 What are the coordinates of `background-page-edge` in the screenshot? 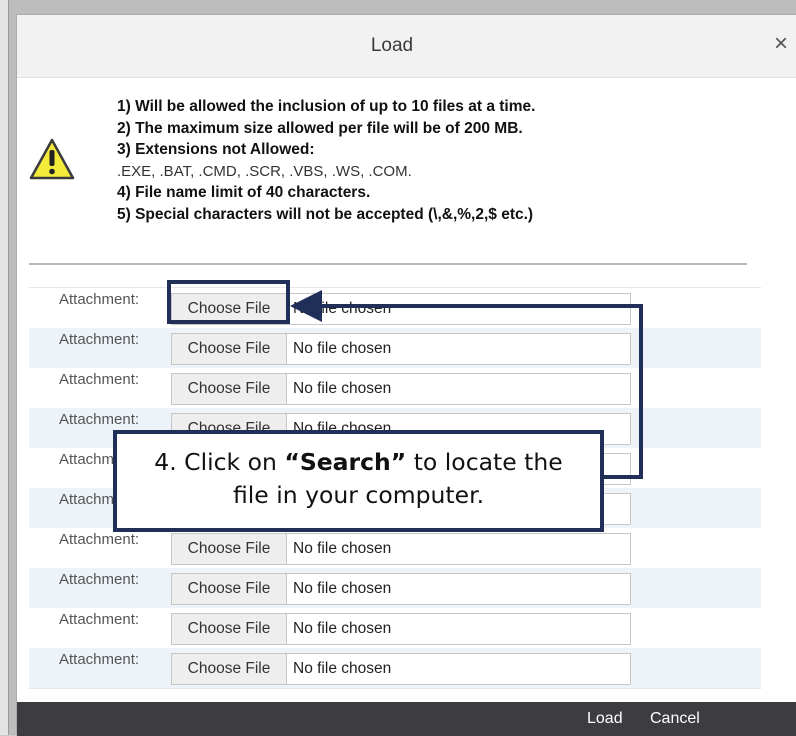 It's located at (4, 367).